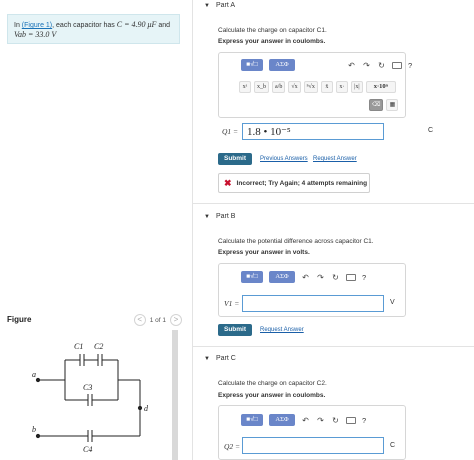  What do you see at coordinates (84, 25) in the screenshot?
I see `problem-text: , each capacitor has` at bounding box center [84, 25].